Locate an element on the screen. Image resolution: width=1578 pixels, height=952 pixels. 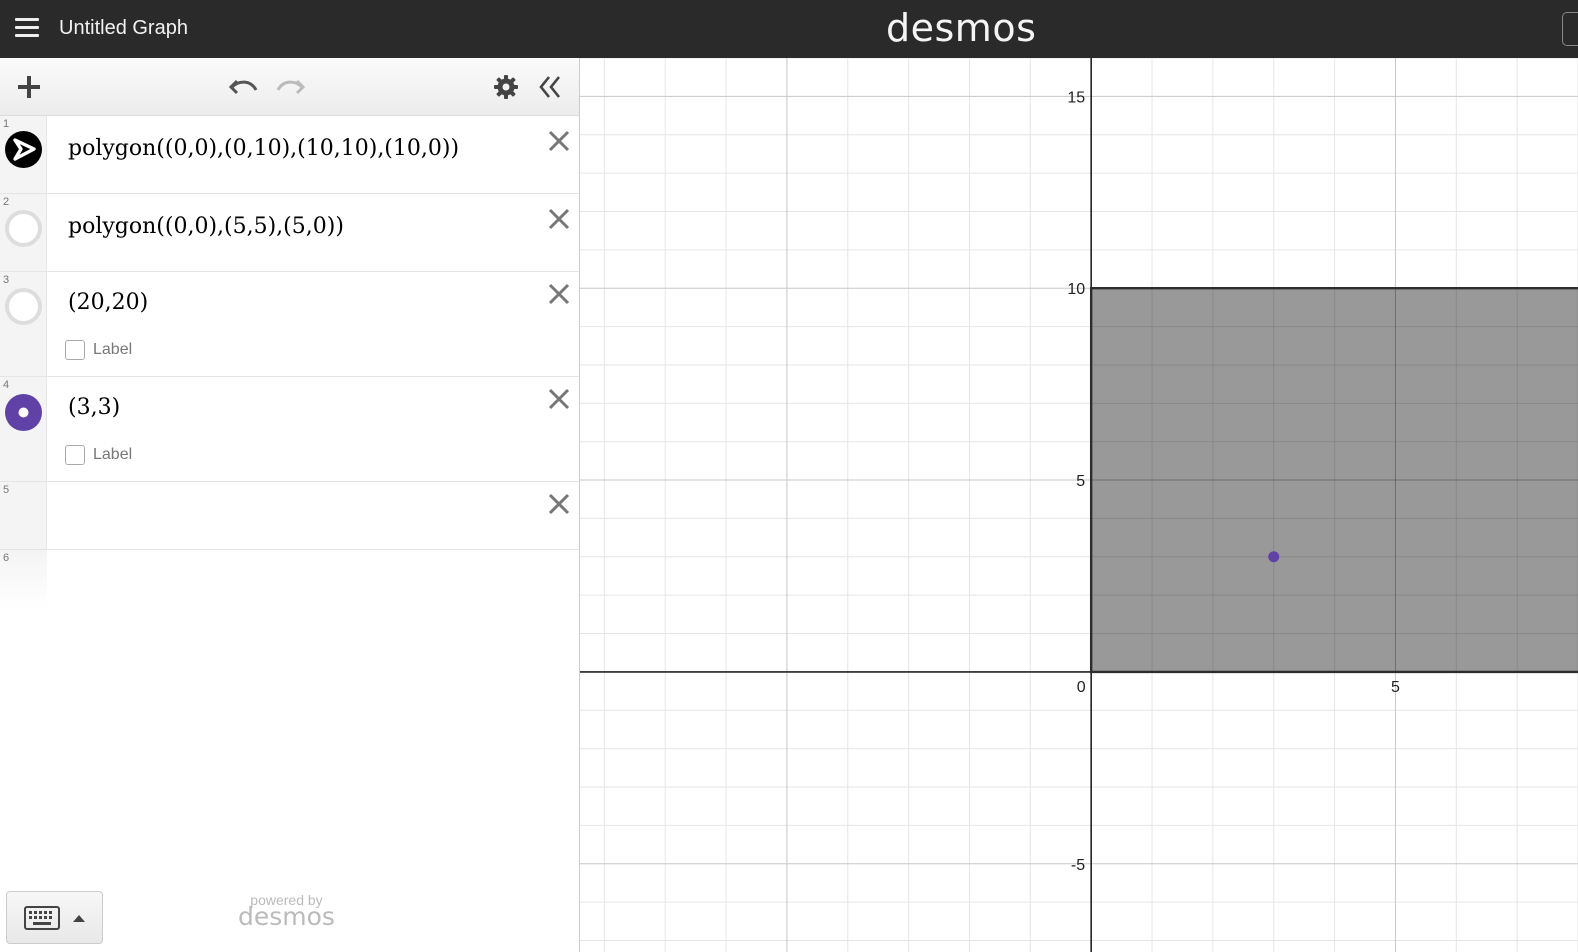
header-right-button is located at coordinates (1570, 29).